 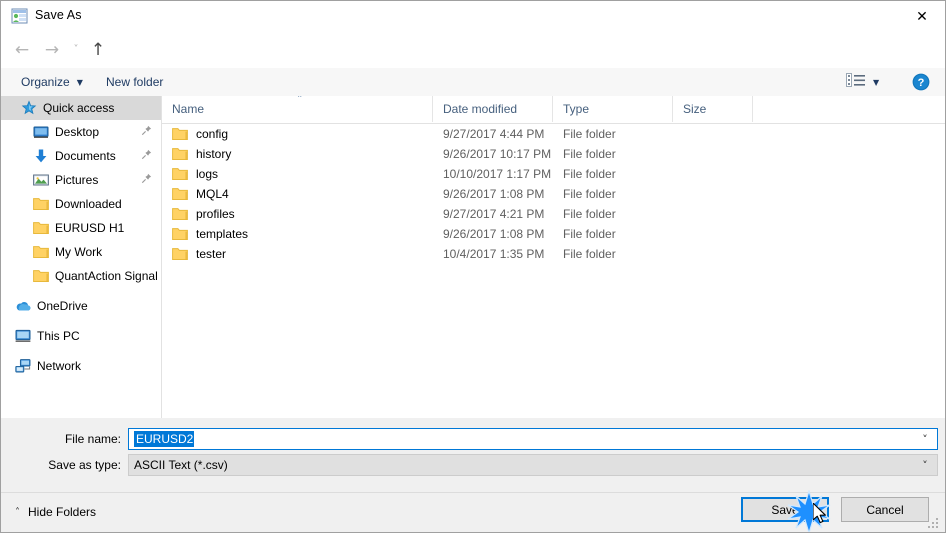 What do you see at coordinates (79, 82) in the screenshot?
I see `chevron-down-icon: ▼` at bounding box center [79, 82].